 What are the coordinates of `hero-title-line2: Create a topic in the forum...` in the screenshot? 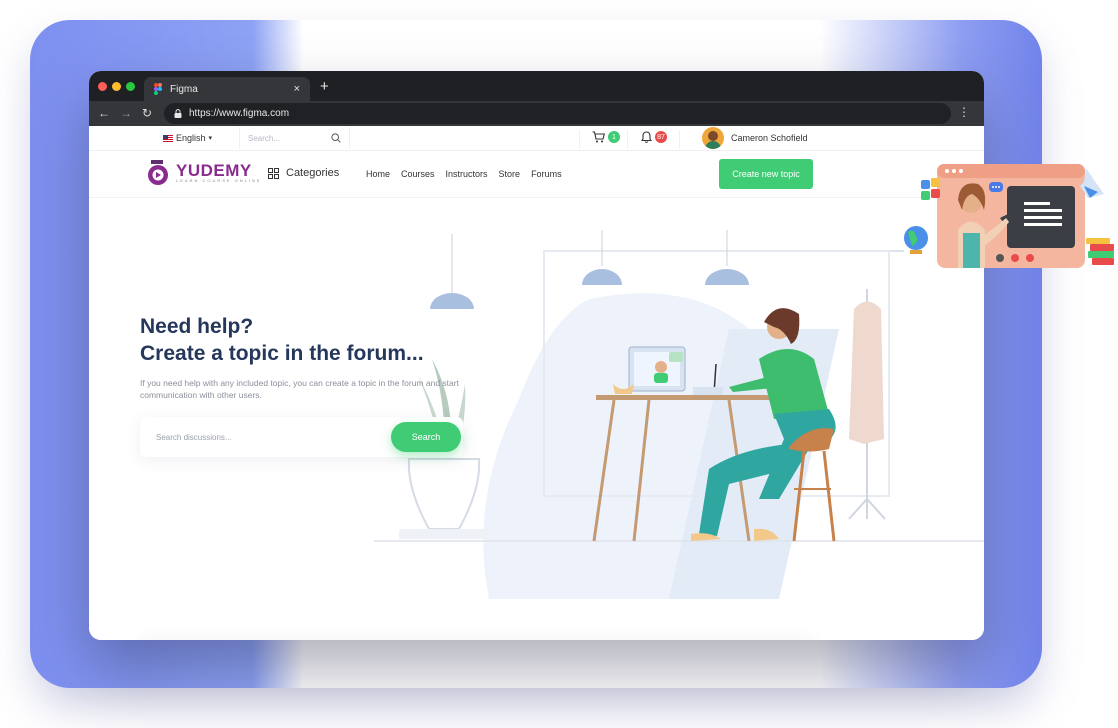 It's located at (282, 353).